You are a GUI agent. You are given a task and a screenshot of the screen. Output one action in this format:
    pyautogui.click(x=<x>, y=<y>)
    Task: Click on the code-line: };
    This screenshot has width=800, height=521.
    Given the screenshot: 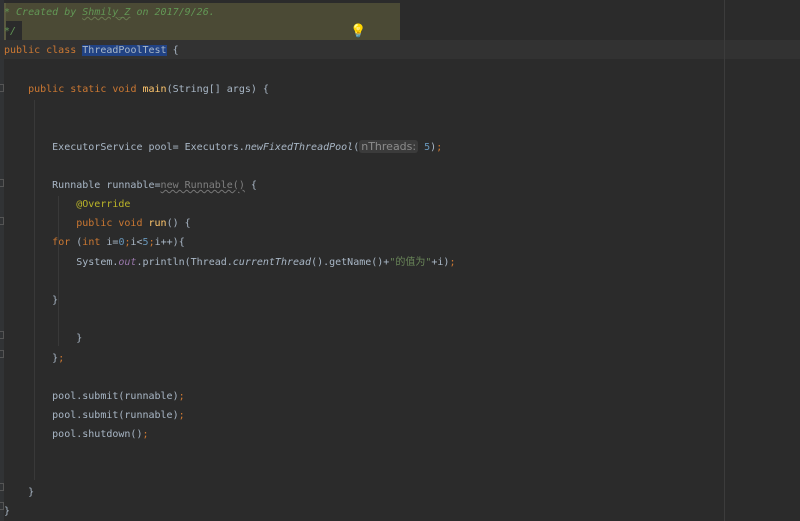 What is the action you would take?
    pyautogui.click(x=34, y=358)
    